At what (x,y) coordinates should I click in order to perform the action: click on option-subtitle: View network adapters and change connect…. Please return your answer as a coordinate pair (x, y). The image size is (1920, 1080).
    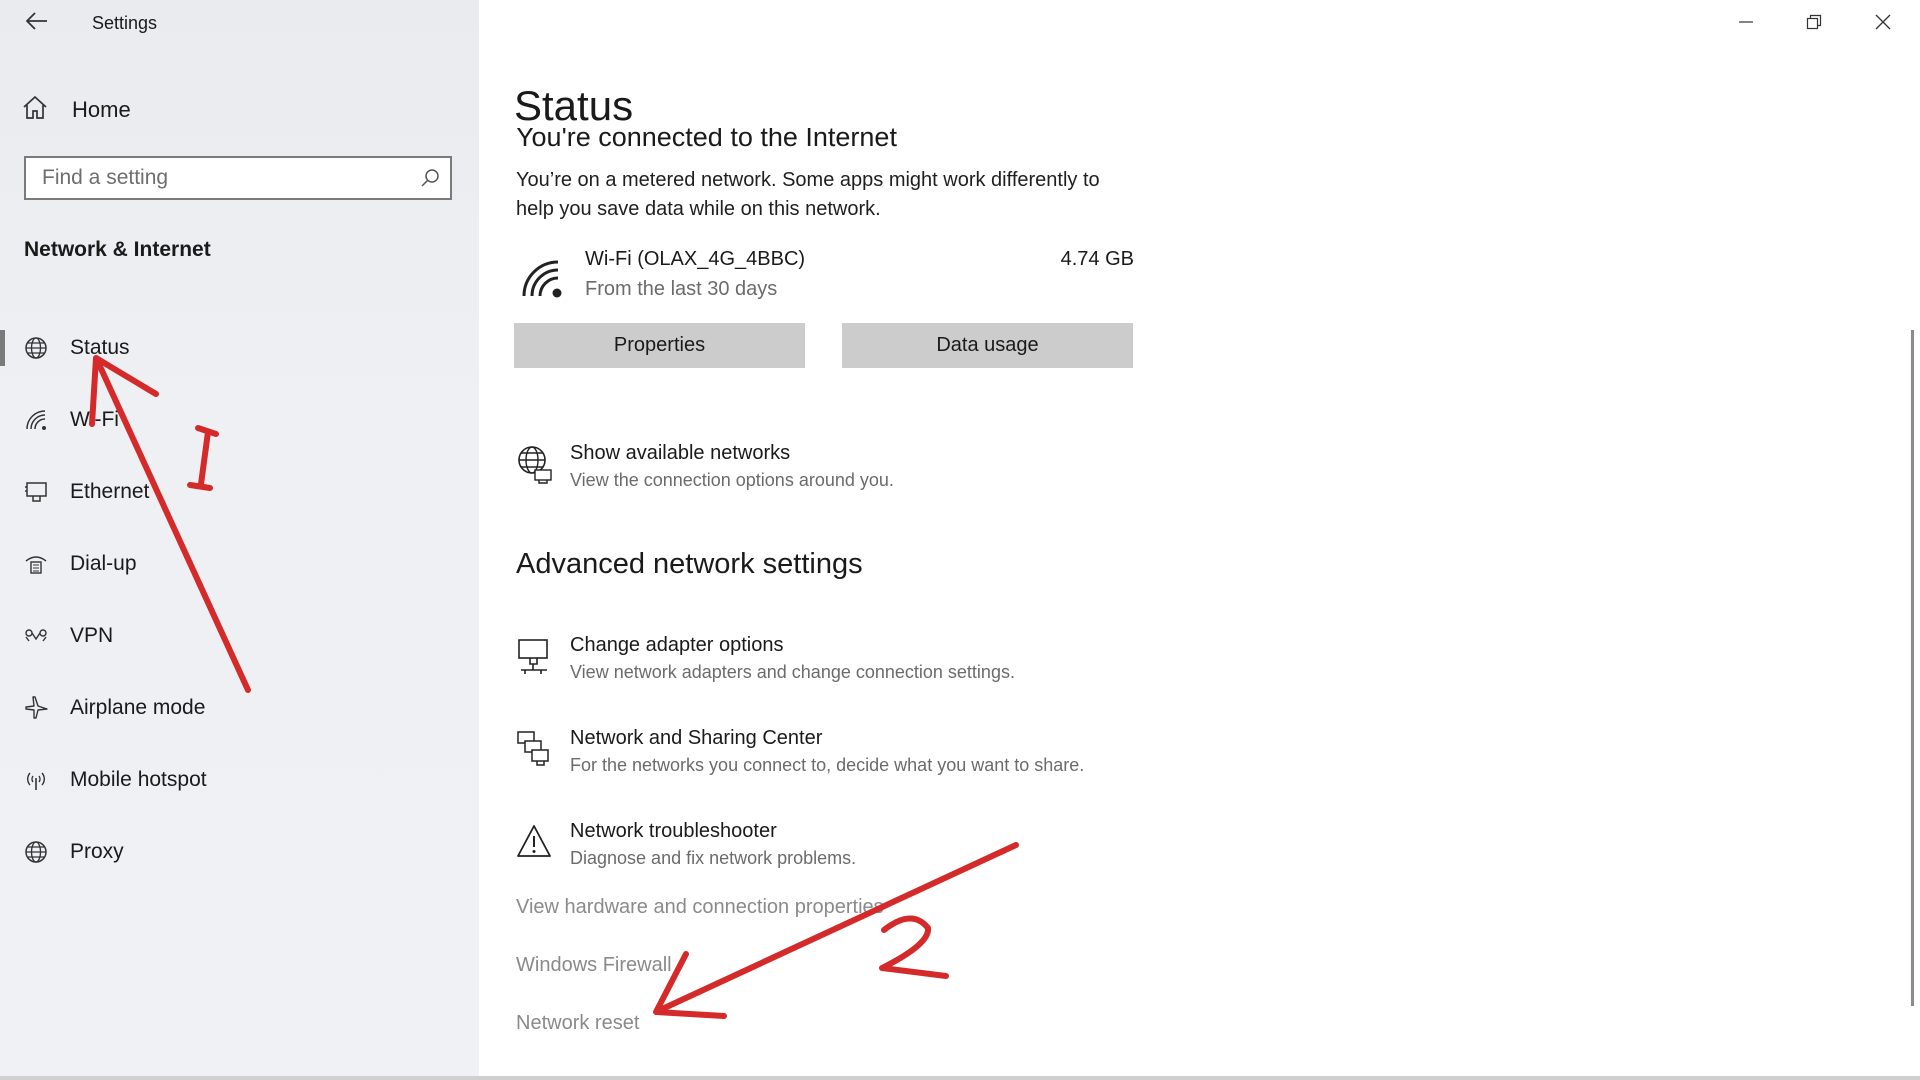
    Looking at the image, I should click on (792, 672).